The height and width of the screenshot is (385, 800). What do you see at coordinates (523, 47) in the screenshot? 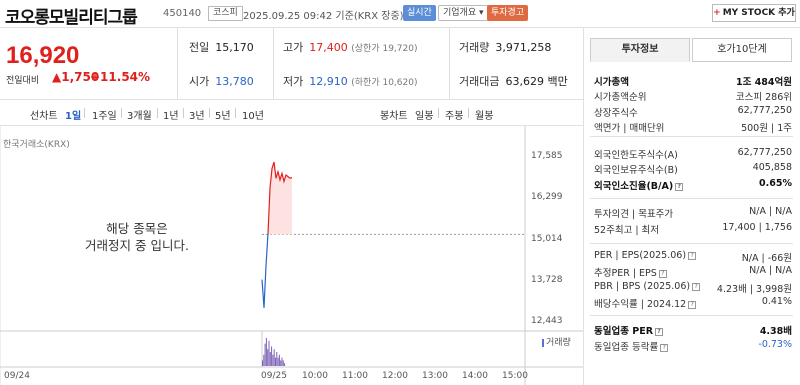
I see `volume-value: 3,971,258` at bounding box center [523, 47].